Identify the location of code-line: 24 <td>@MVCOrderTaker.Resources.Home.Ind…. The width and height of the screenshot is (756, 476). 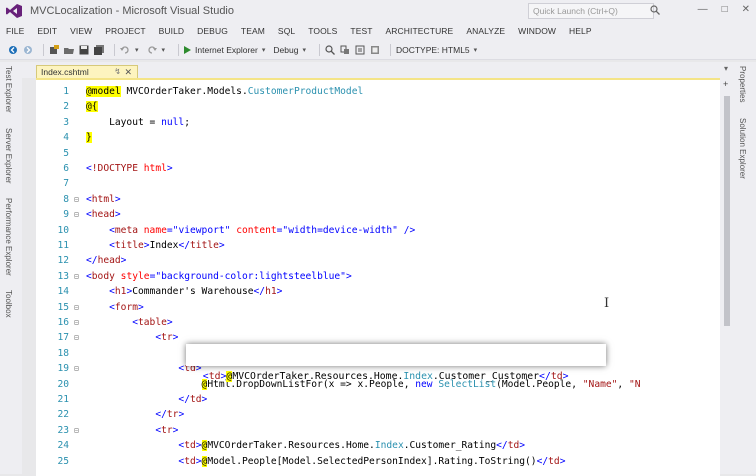
(378, 445).